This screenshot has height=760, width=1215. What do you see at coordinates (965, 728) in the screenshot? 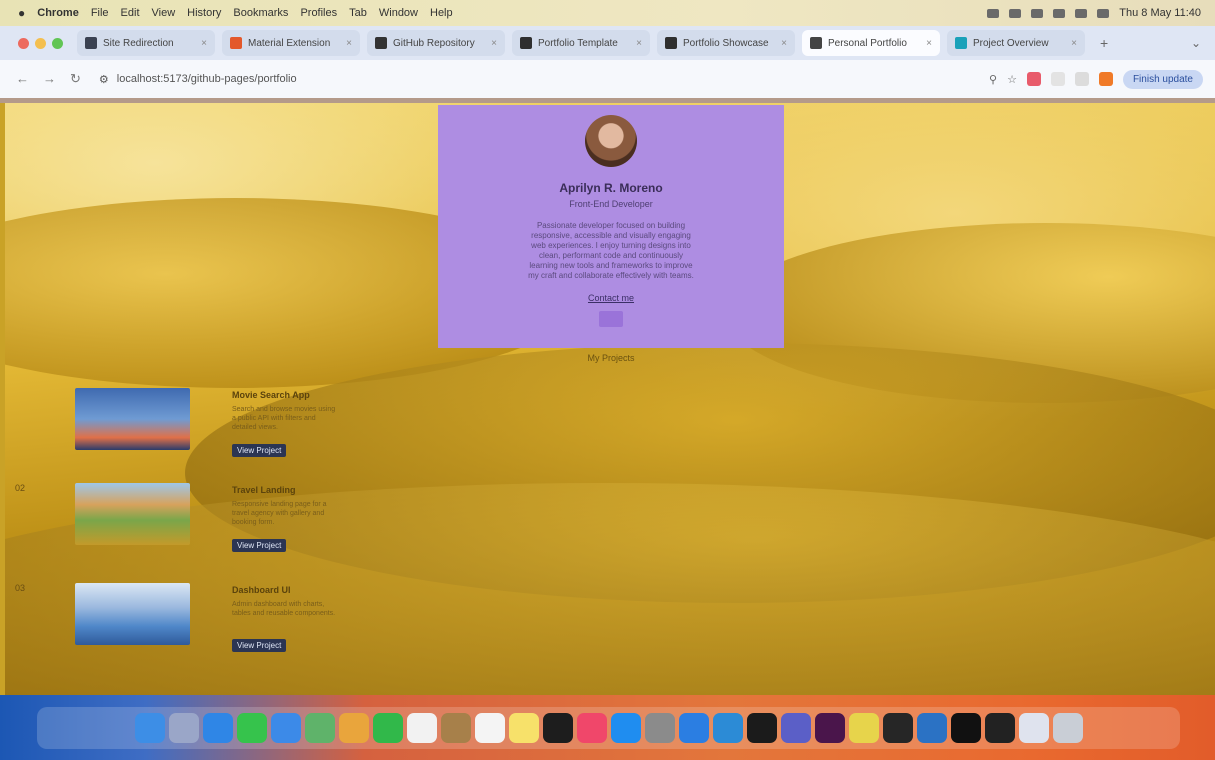
I see `dock-window-1-icon` at bounding box center [965, 728].